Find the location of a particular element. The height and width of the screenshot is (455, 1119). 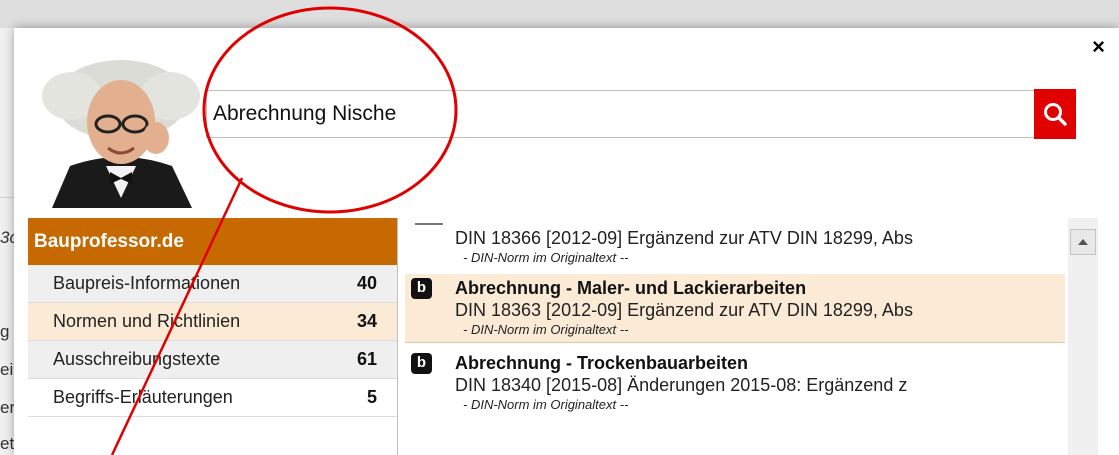

category-header: Bauprofessor.de is located at coordinates (212, 241).